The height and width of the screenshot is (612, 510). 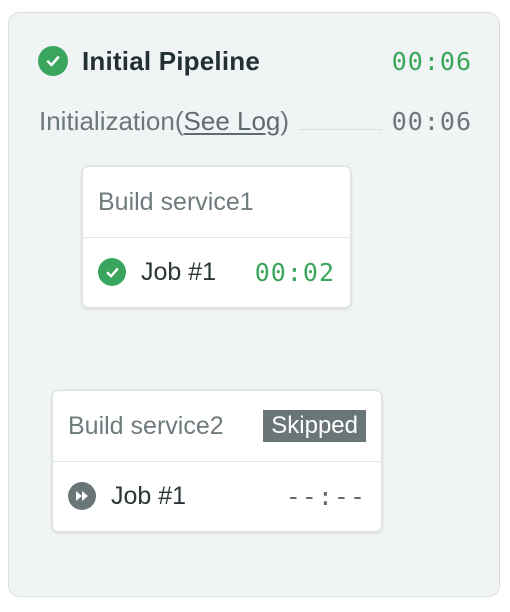 I want to click on block-build-service1: Build service1 Job #1 00:02, so click(x=216, y=237).